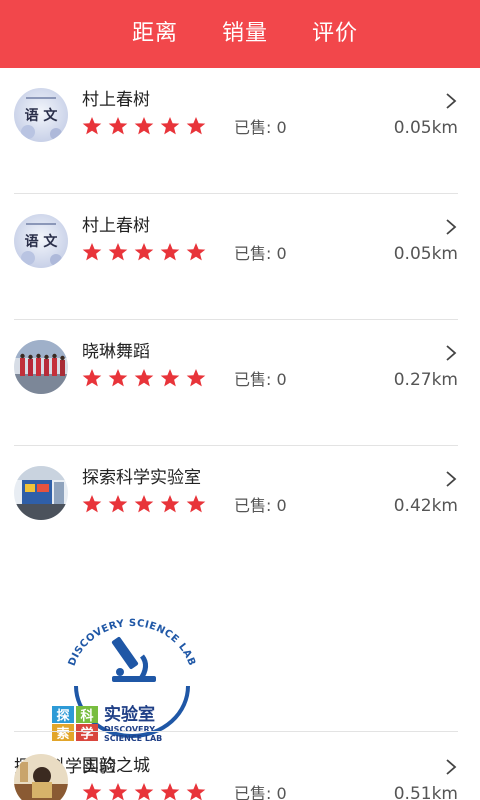  What do you see at coordinates (240, 766) in the screenshot?
I see `store-item: 国韵之城 已售: 0 0.51km` at bounding box center [240, 766].